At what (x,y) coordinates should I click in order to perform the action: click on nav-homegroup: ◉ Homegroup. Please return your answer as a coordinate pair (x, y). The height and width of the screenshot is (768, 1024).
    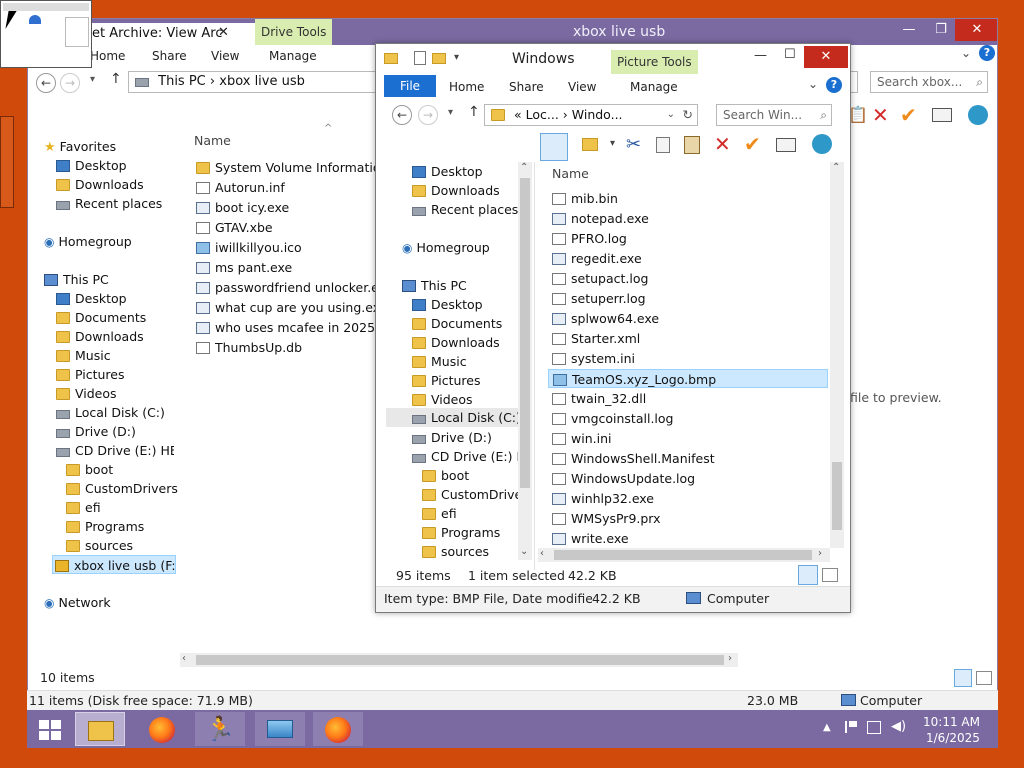
    Looking at the image, I should click on (88, 241).